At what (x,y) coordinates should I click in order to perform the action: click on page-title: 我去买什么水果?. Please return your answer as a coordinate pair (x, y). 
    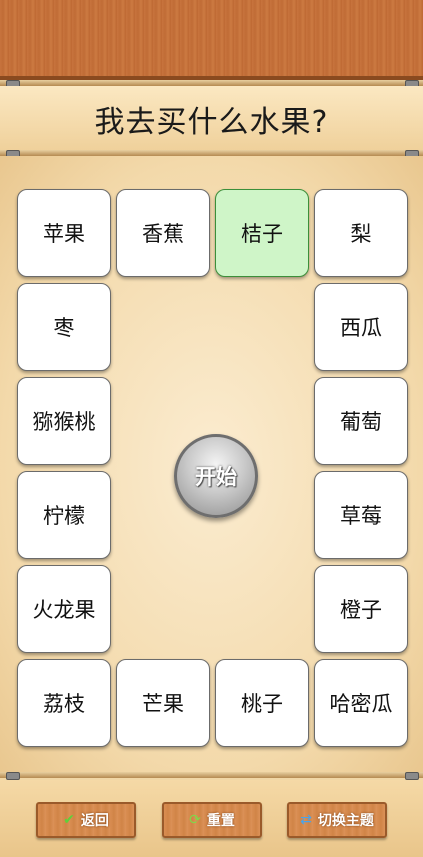
    Looking at the image, I should click on (211, 122).